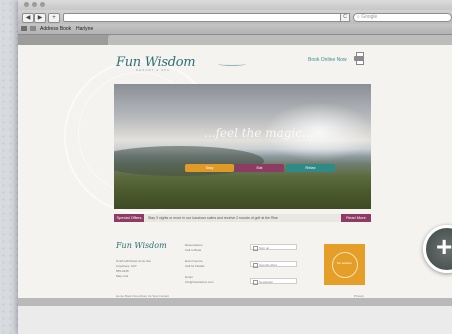  Describe the element at coordinates (129, 218) in the screenshot. I see `special-offers-label: Special Offers` at that location.